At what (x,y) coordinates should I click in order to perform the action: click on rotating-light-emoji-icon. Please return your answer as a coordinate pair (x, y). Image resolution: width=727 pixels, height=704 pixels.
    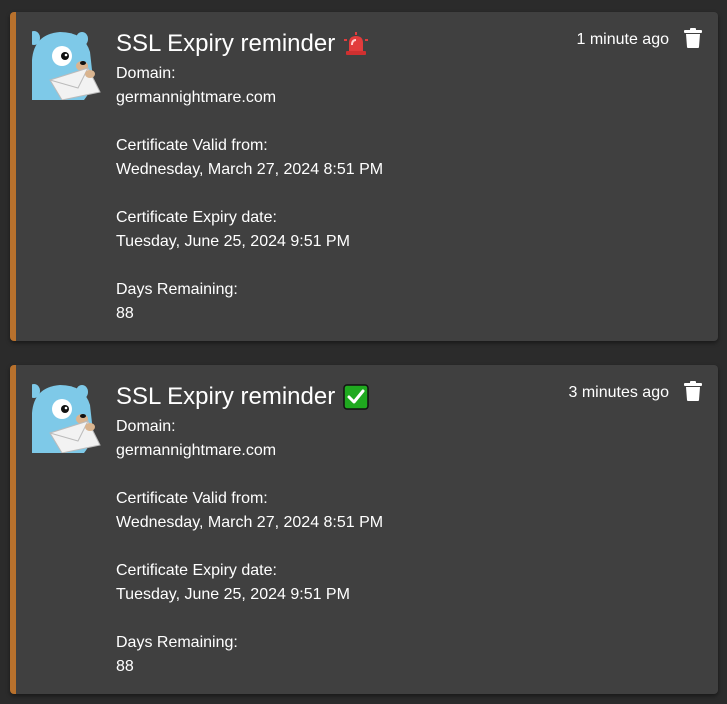
    Looking at the image, I should click on (356, 44).